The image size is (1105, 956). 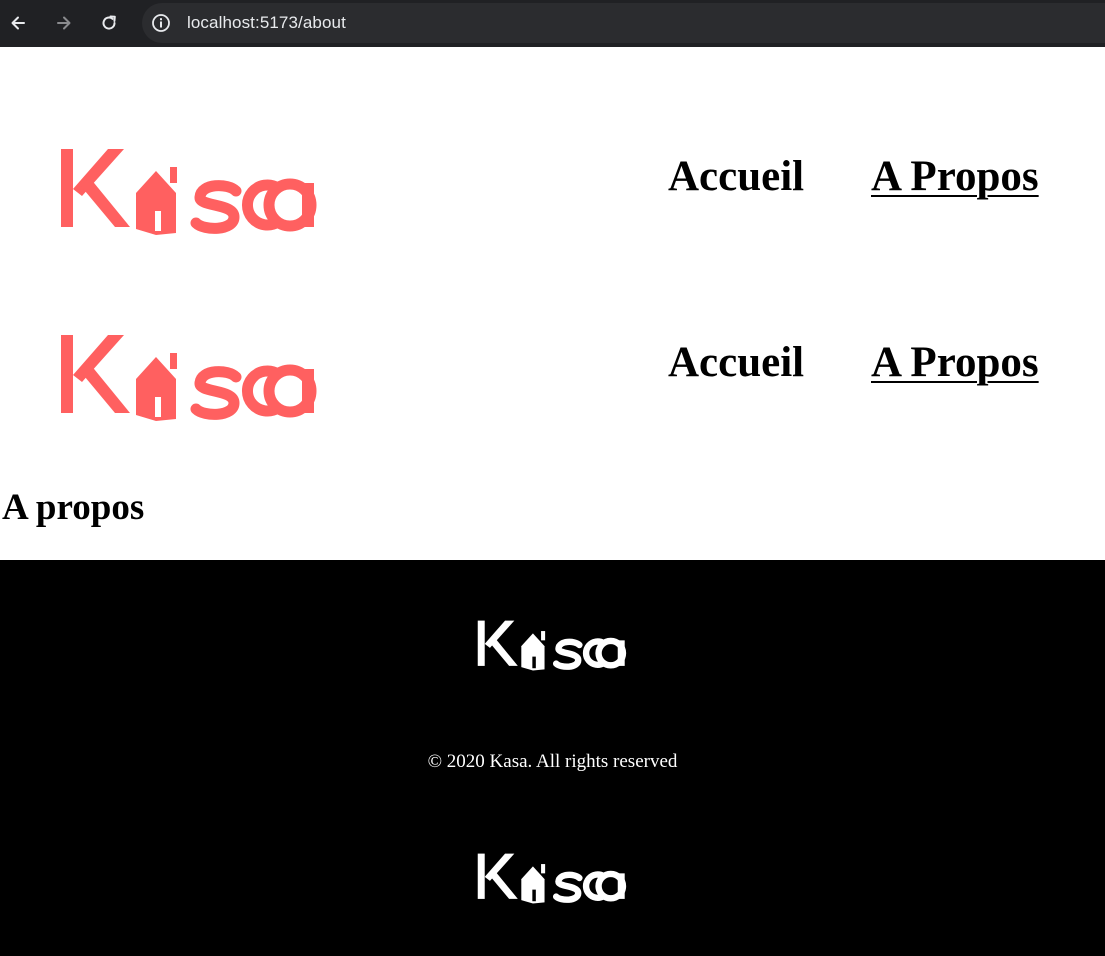 What do you see at coordinates (266, 23) in the screenshot?
I see `address-url: localhost:5173/about` at bounding box center [266, 23].